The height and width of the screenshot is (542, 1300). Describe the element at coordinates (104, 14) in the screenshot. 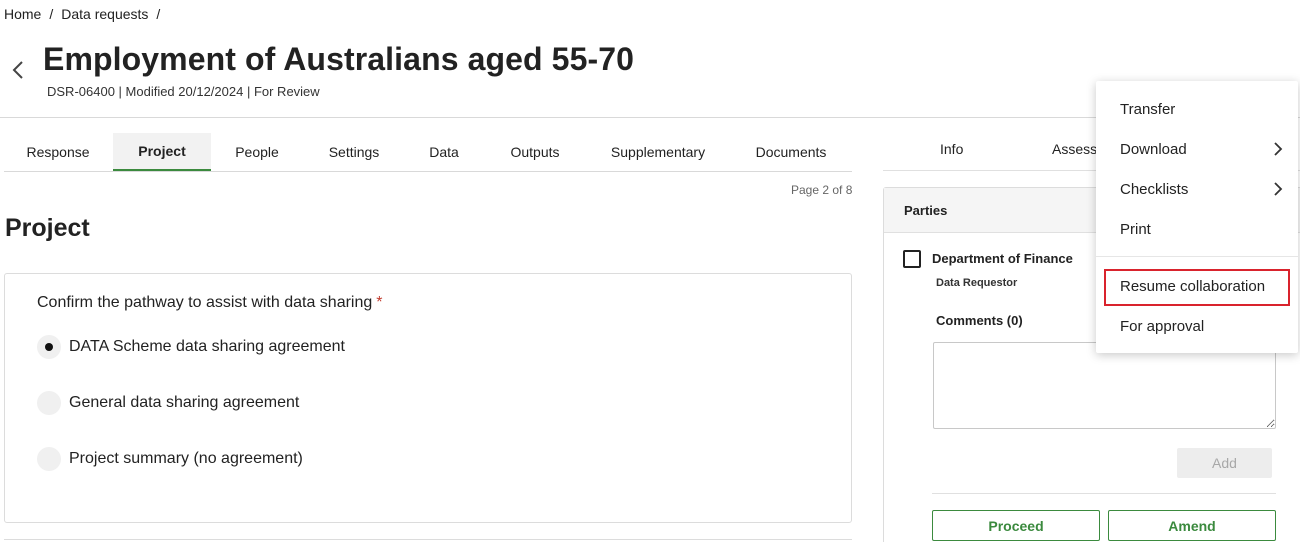

I see `breadcrumb-data-requests: Data requests` at that location.